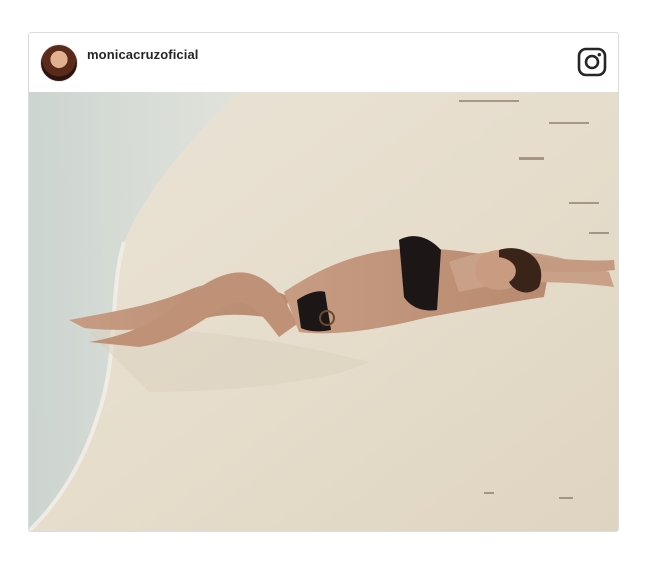 The image size is (645, 573). What do you see at coordinates (143, 54) in the screenshot?
I see `username-link: monicacruzoficial` at bounding box center [143, 54].